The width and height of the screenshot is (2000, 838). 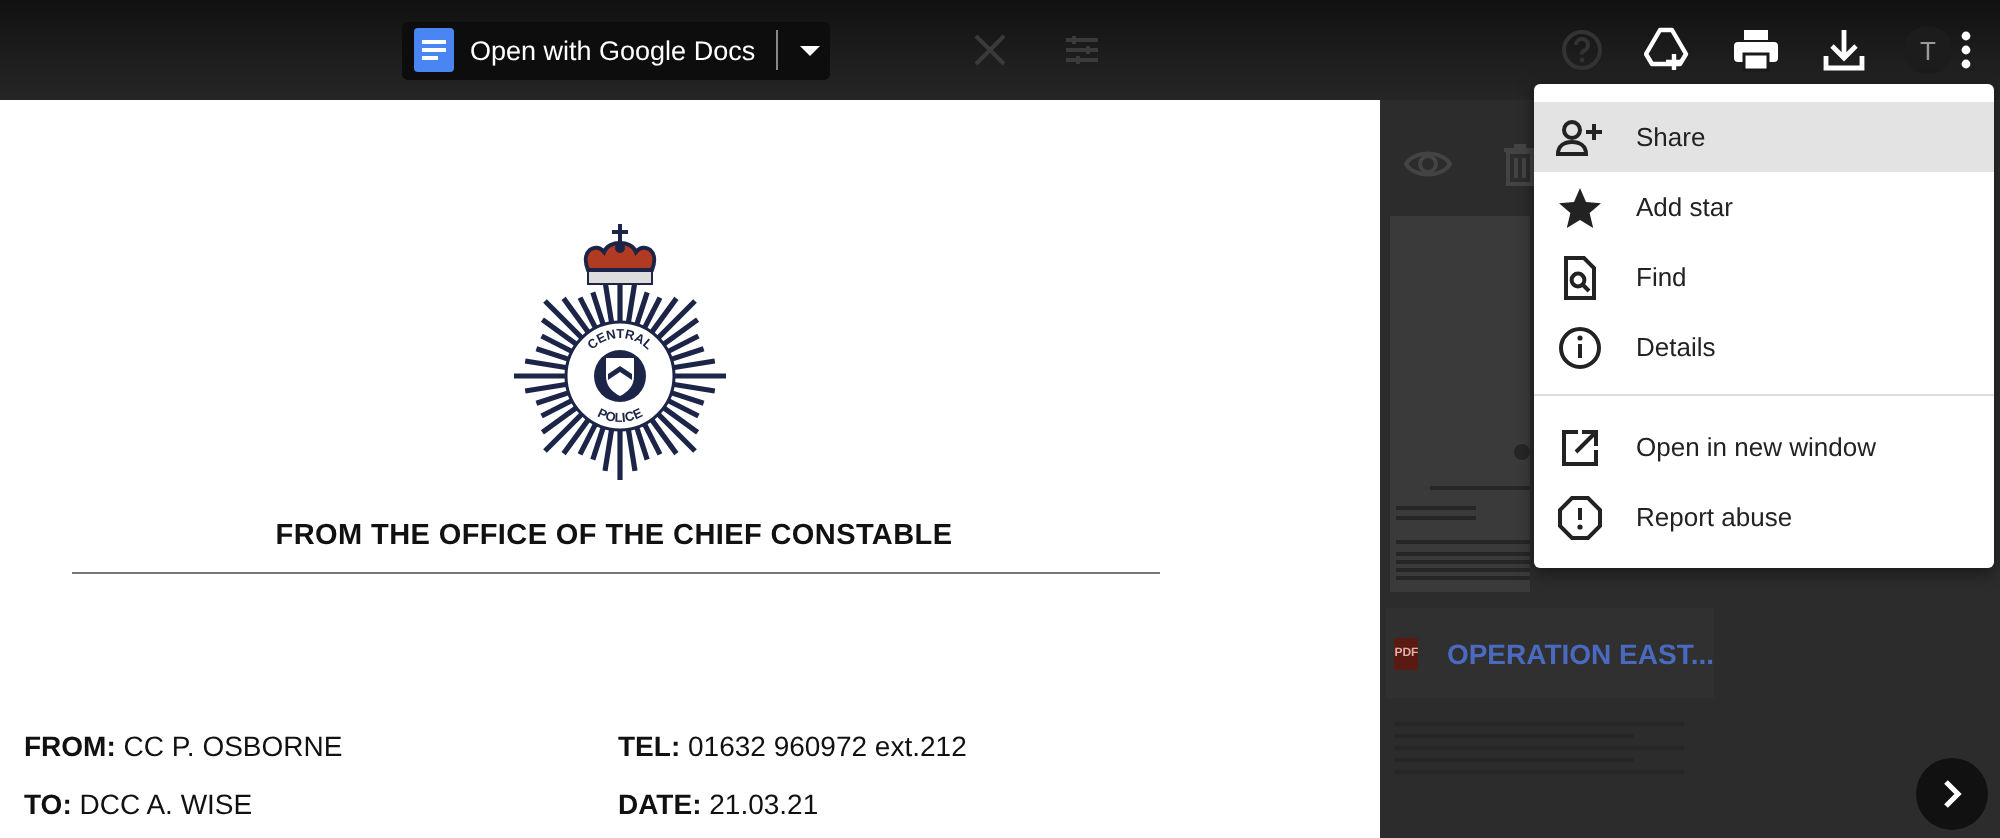 I want to click on more-icon, so click(x=1966, y=50).